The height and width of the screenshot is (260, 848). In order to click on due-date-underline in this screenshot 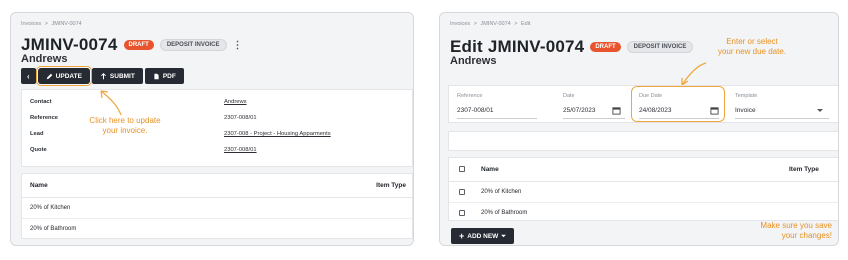, I will do `click(679, 118)`.